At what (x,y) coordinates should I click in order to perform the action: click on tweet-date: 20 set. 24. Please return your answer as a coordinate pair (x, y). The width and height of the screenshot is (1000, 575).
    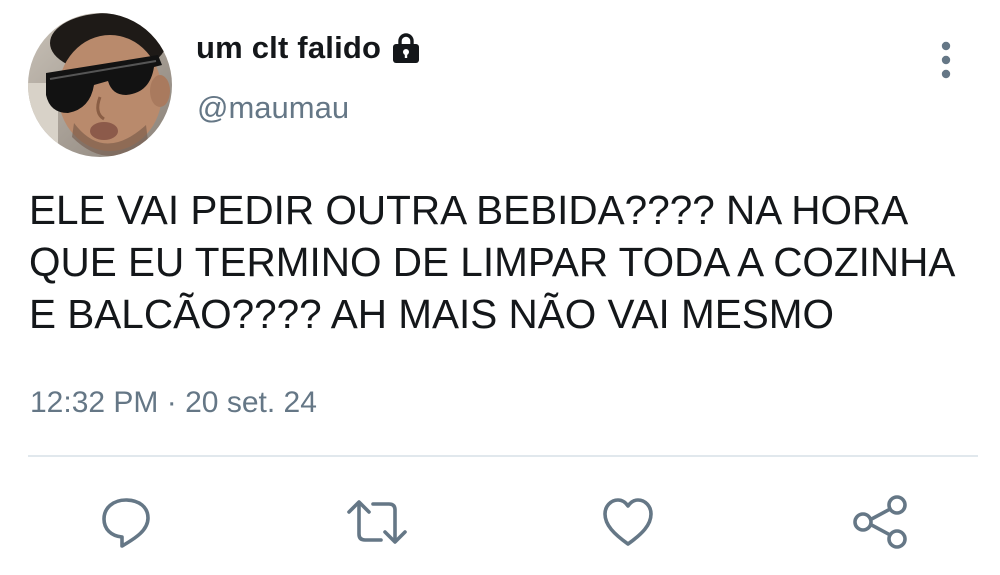
    Looking at the image, I should click on (251, 402).